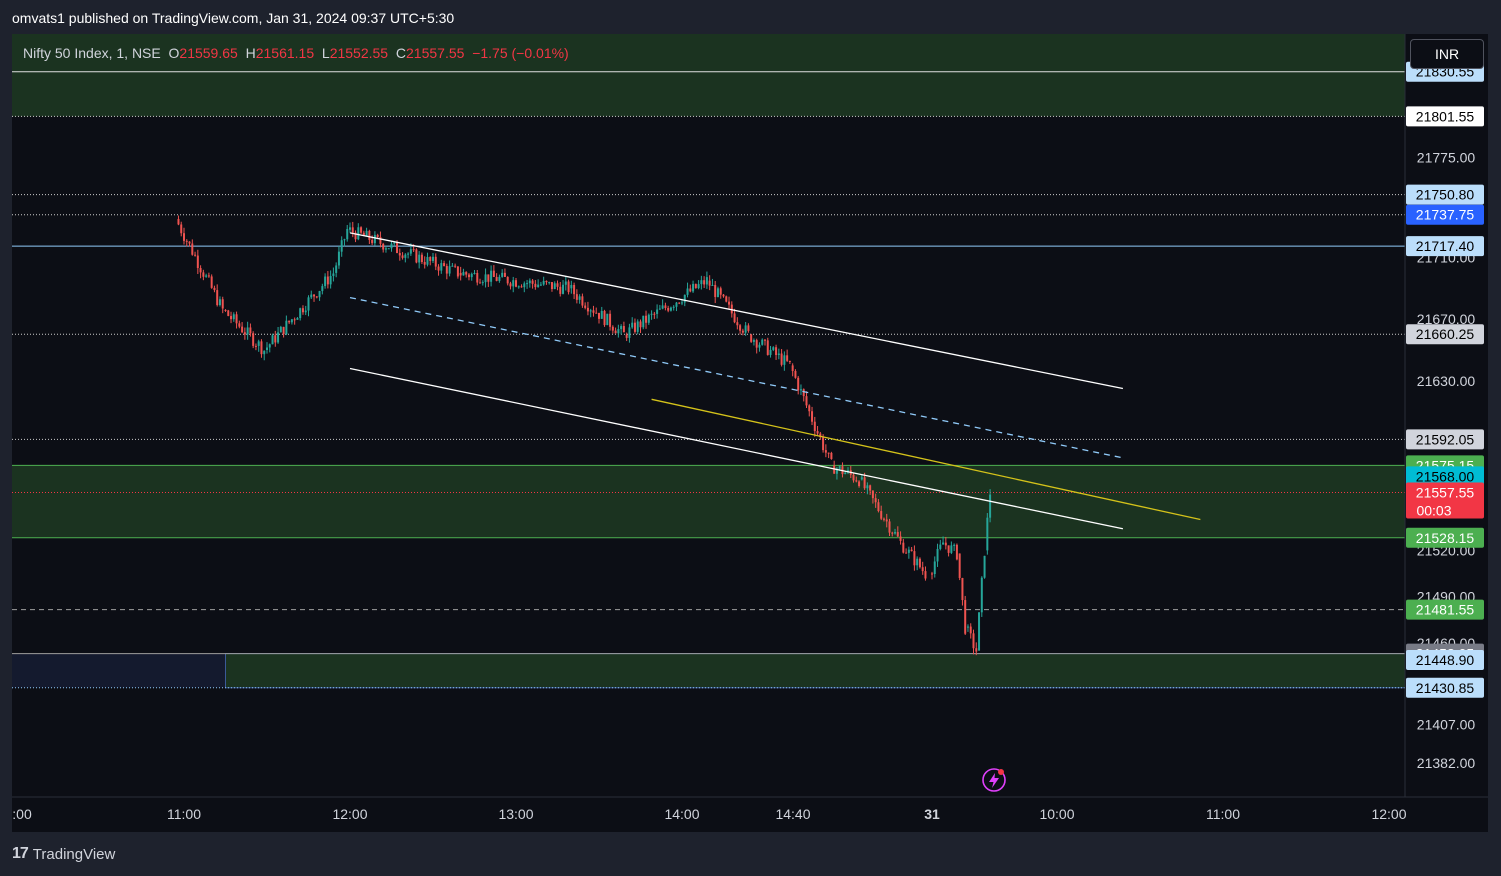 The image size is (1501, 876). I want to click on price-badge-label: 21557.55, so click(1445, 492).